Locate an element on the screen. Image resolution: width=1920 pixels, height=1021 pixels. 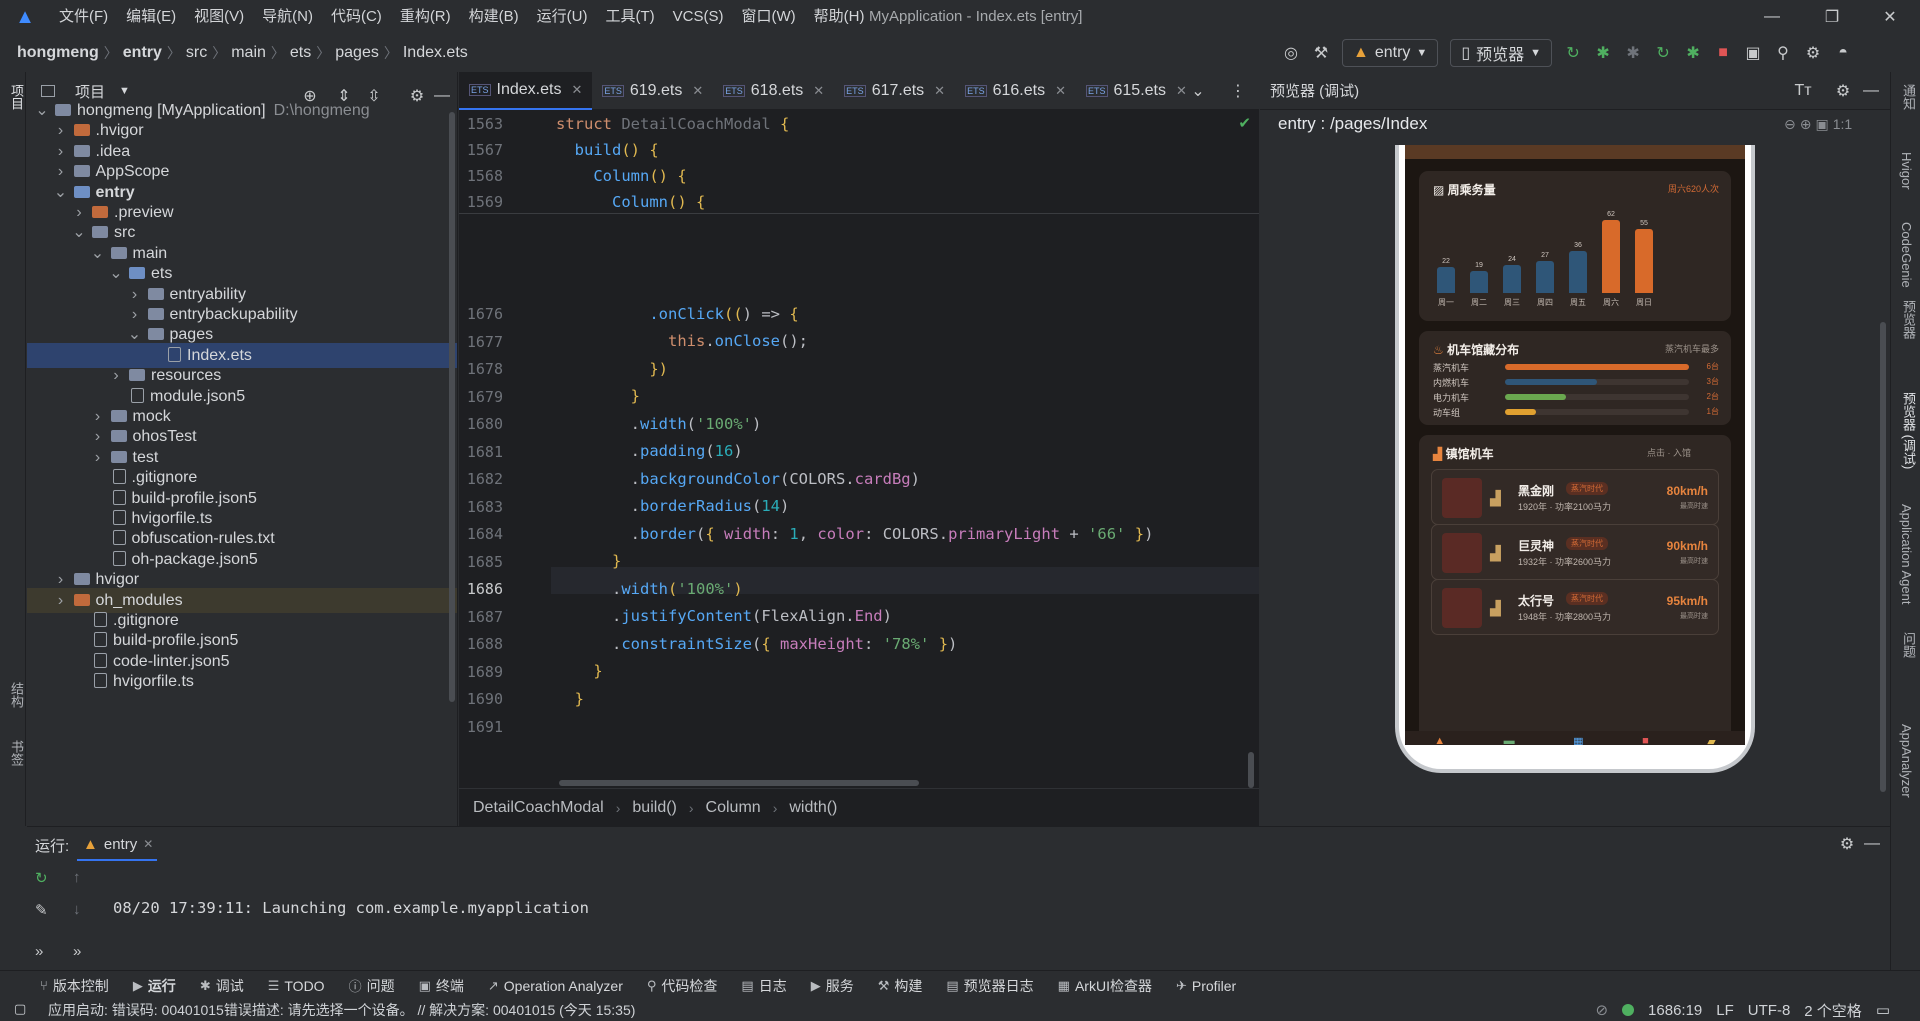
breadcrumb-src: src is located at coordinates (196, 53).